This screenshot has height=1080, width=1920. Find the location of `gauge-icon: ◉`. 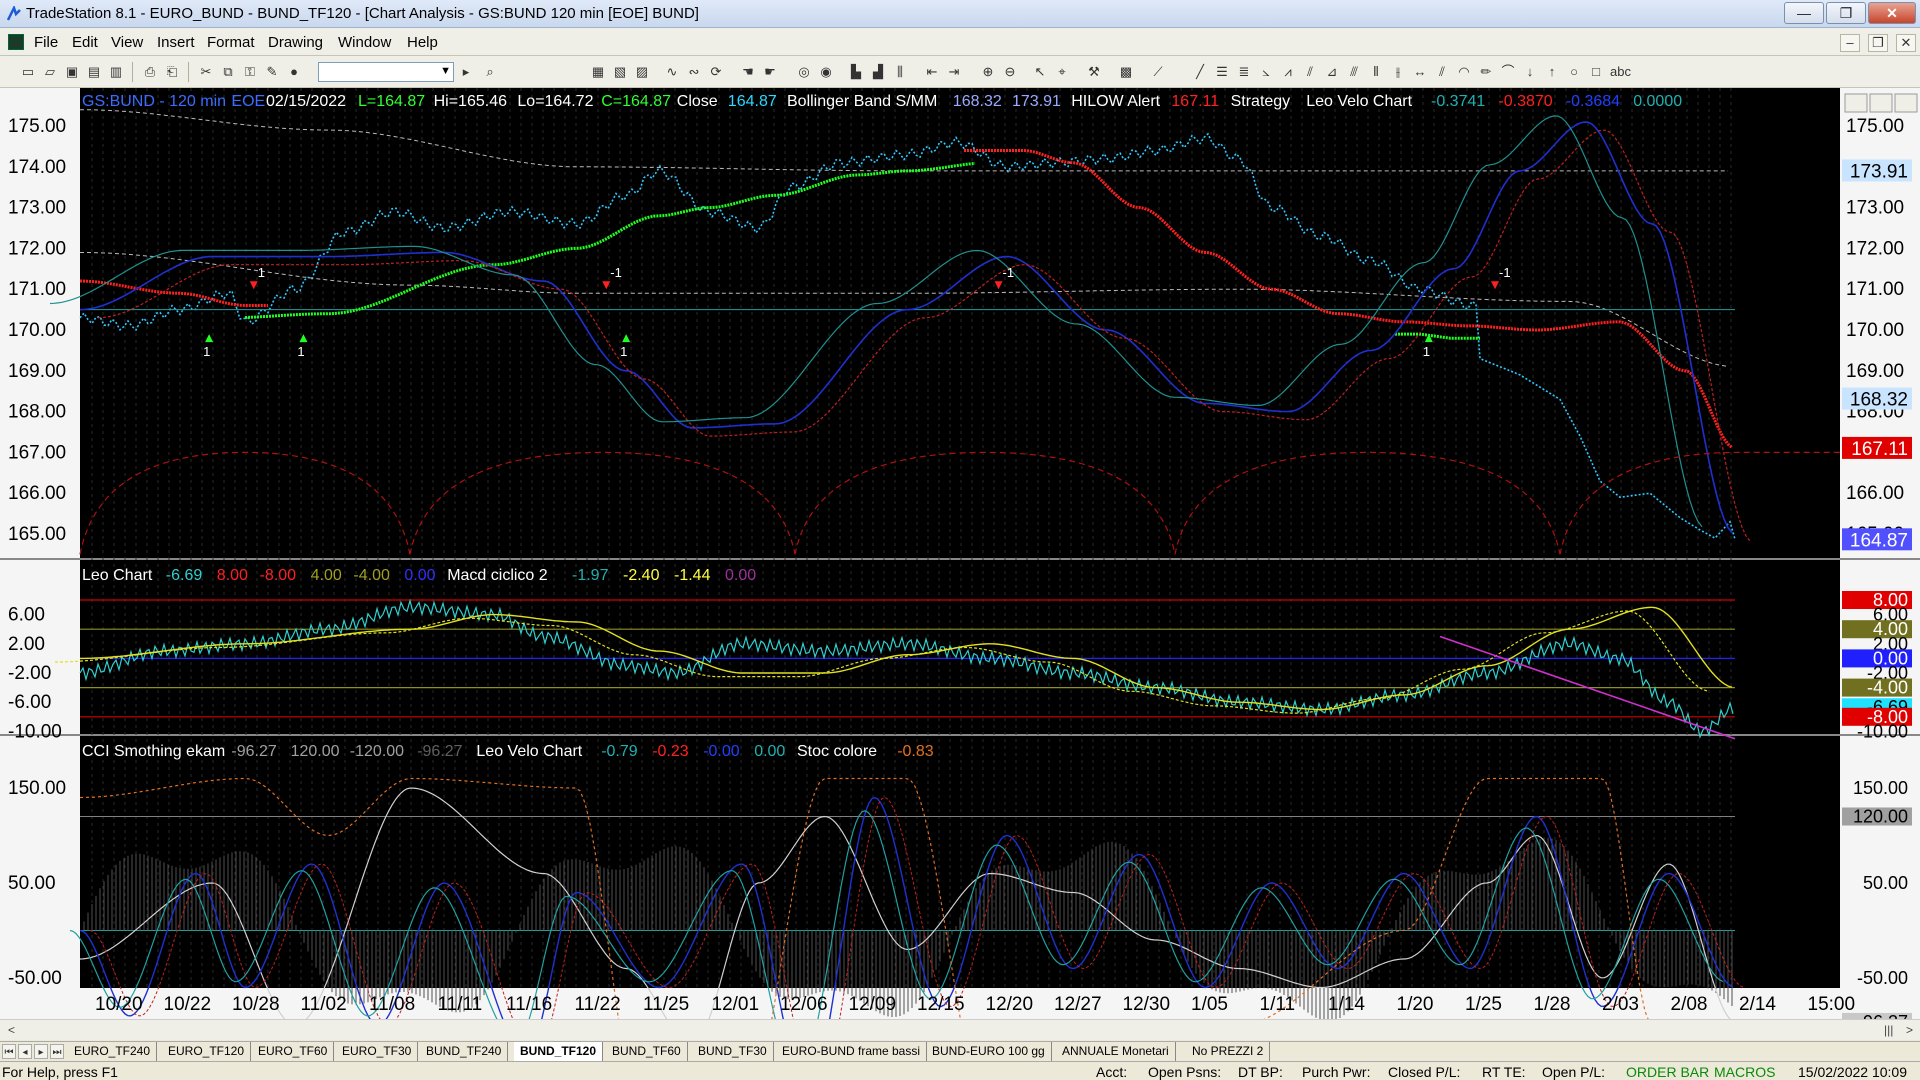

gauge-icon: ◉ is located at coordinates (826, 72).